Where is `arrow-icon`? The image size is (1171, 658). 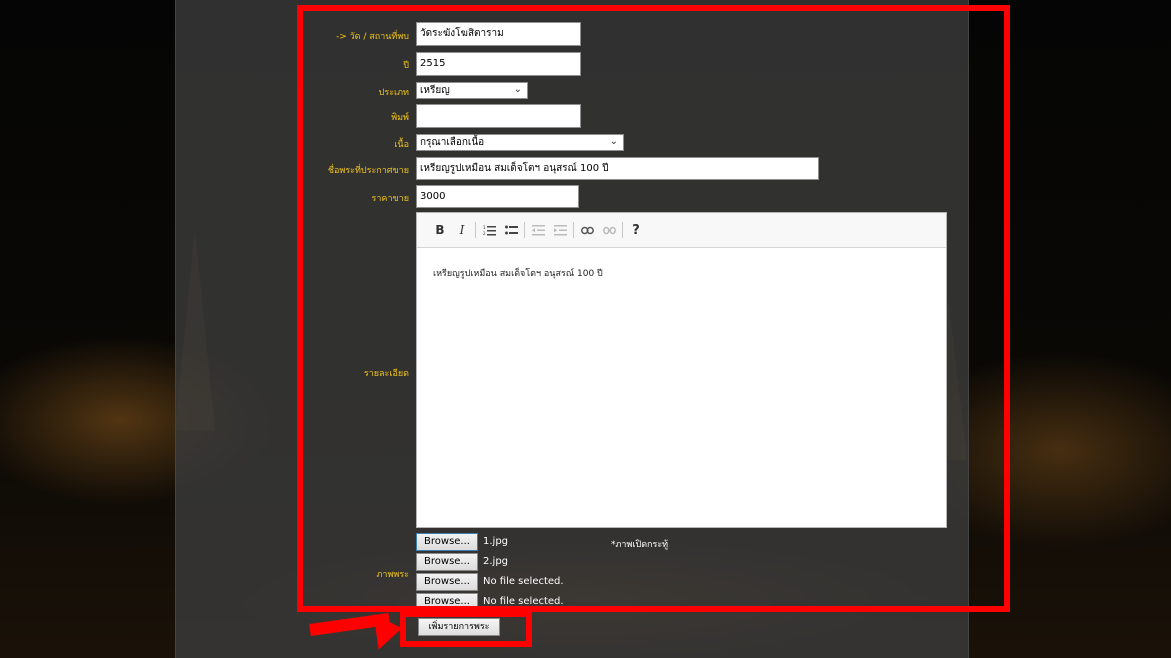 arrow-icon is located at coordinates (389, 630).